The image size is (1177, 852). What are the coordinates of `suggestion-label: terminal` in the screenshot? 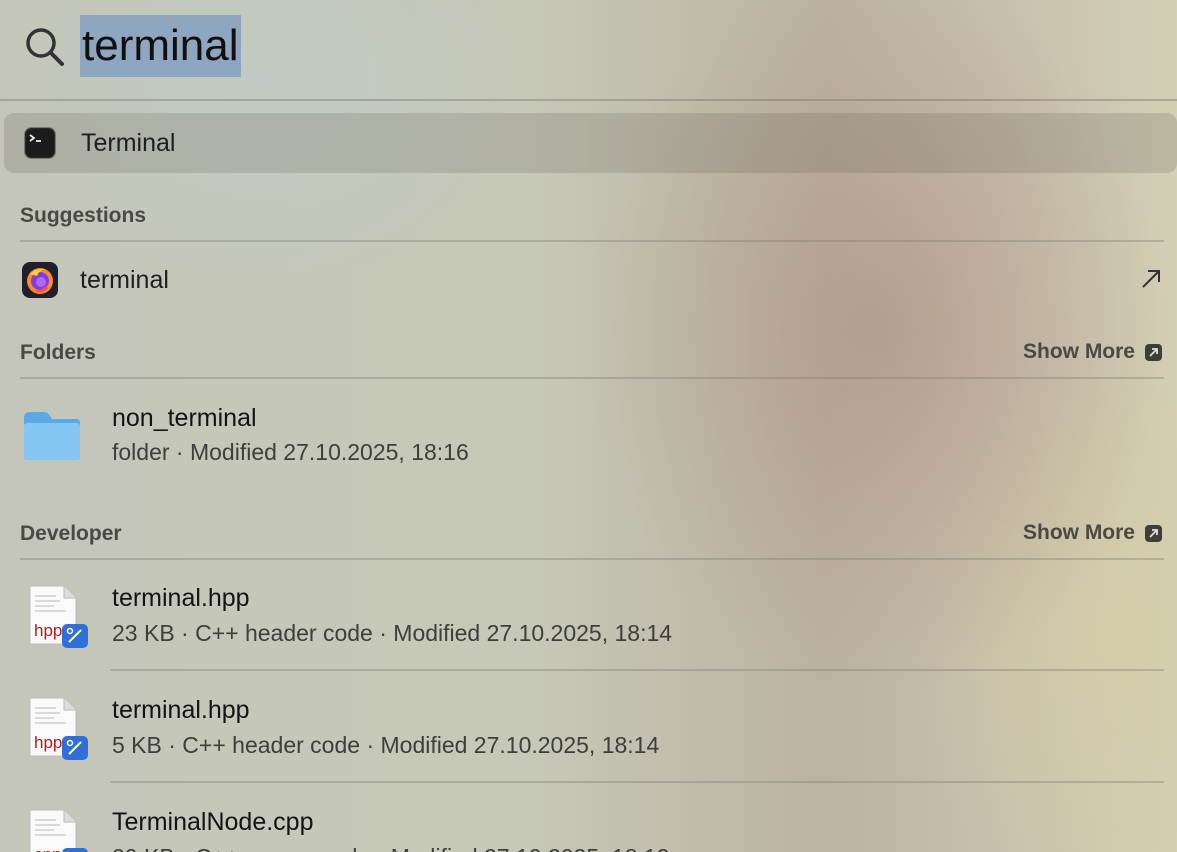 It's located at (124, 280).